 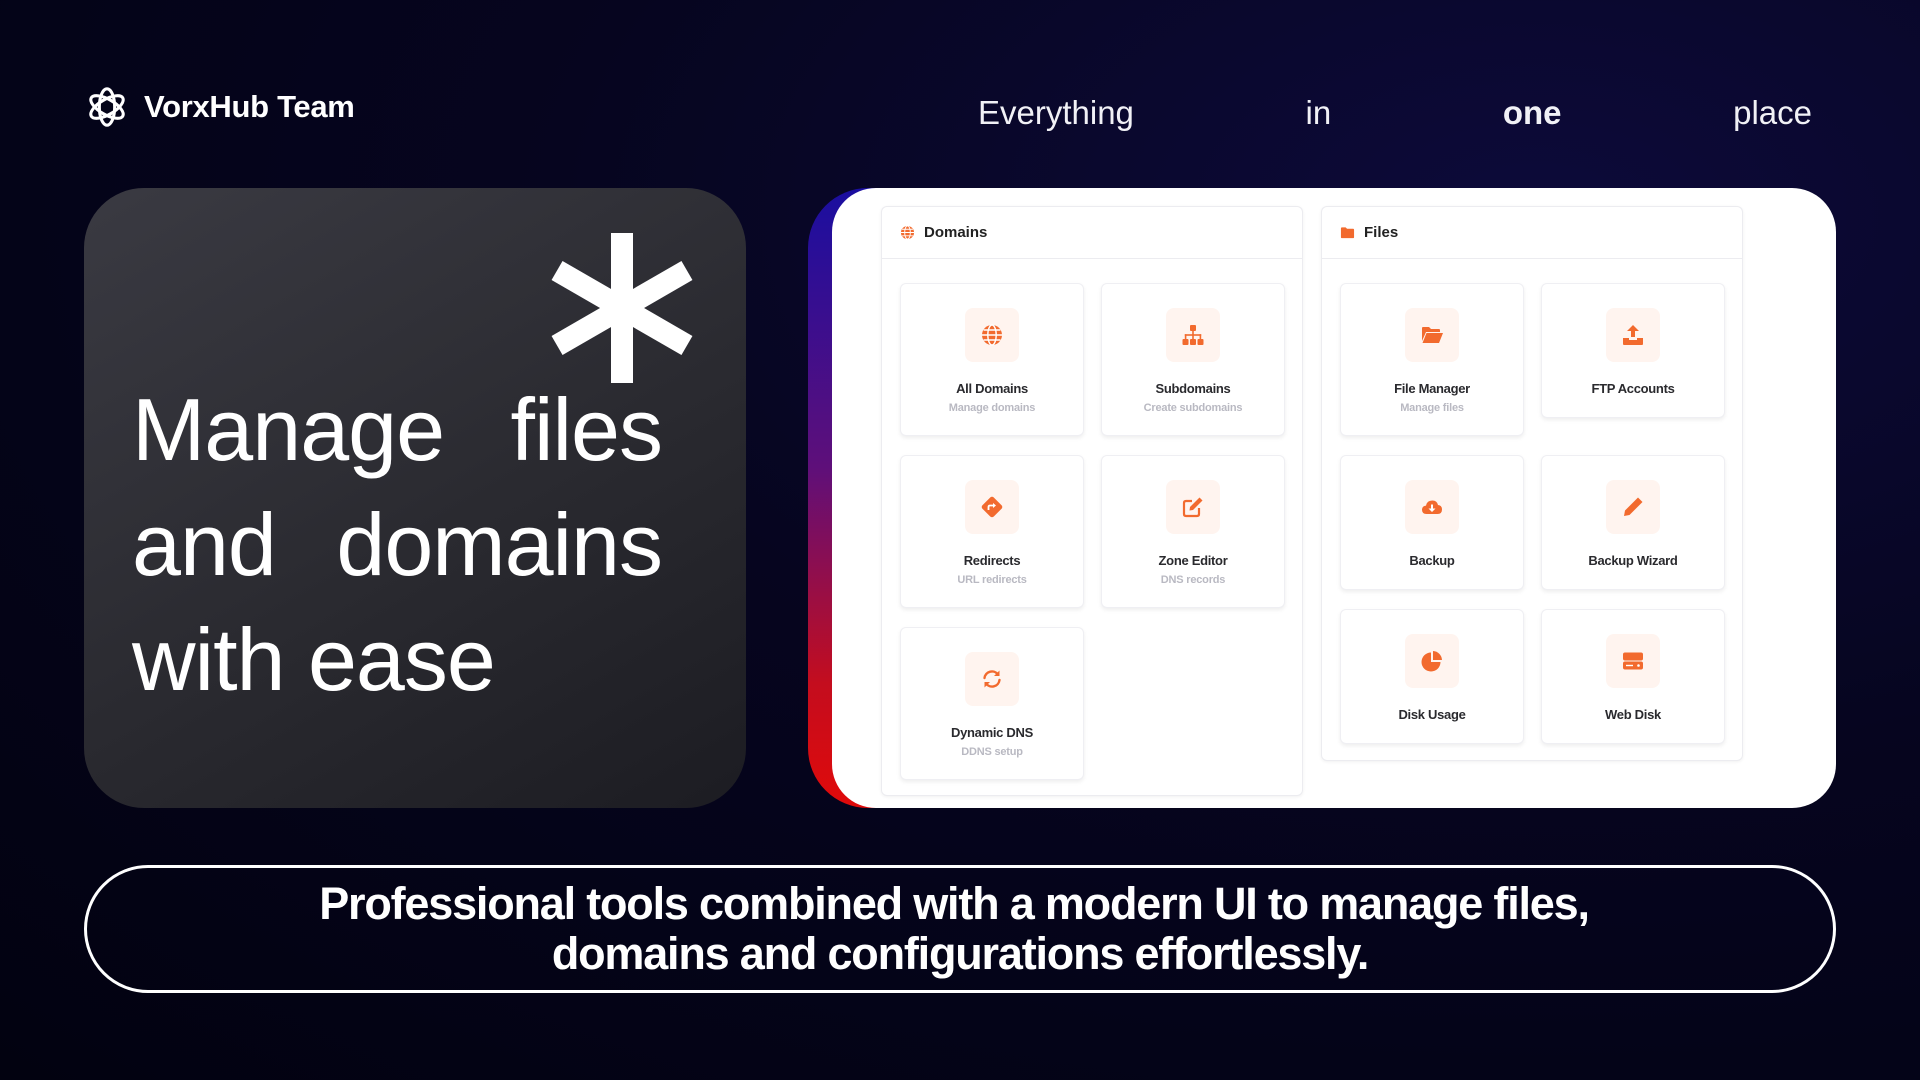 I want to click on tagline-word-everything: Everything, so click(x=1056, y=112).